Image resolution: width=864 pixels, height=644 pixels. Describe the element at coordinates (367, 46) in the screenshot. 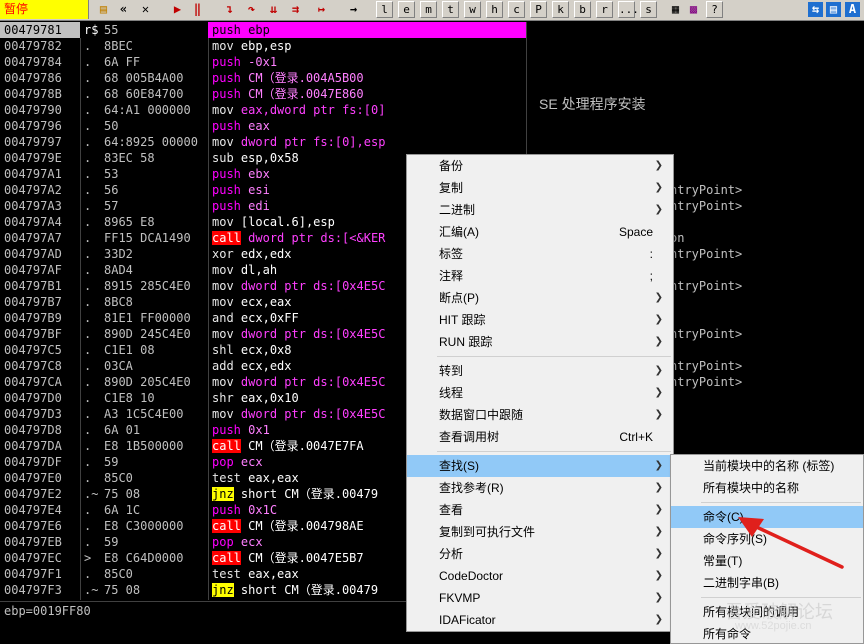

I see `instruction-cell: mov ebp,esp` at that location.